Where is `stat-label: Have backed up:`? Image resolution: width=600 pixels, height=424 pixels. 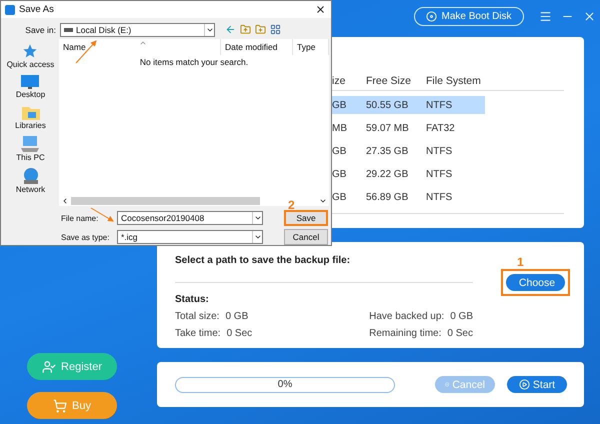 stat-label: Have backed up: is located at coordinates (406, 316).